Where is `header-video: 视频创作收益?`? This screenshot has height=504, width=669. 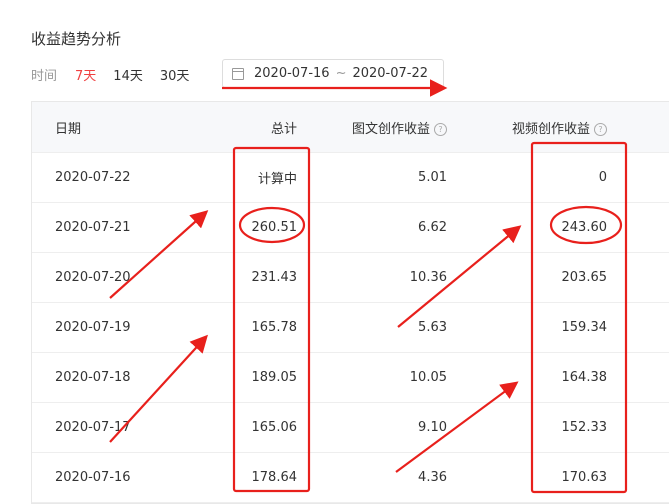 header-video: 视频创作收益? is located at coordinates (527, 127).